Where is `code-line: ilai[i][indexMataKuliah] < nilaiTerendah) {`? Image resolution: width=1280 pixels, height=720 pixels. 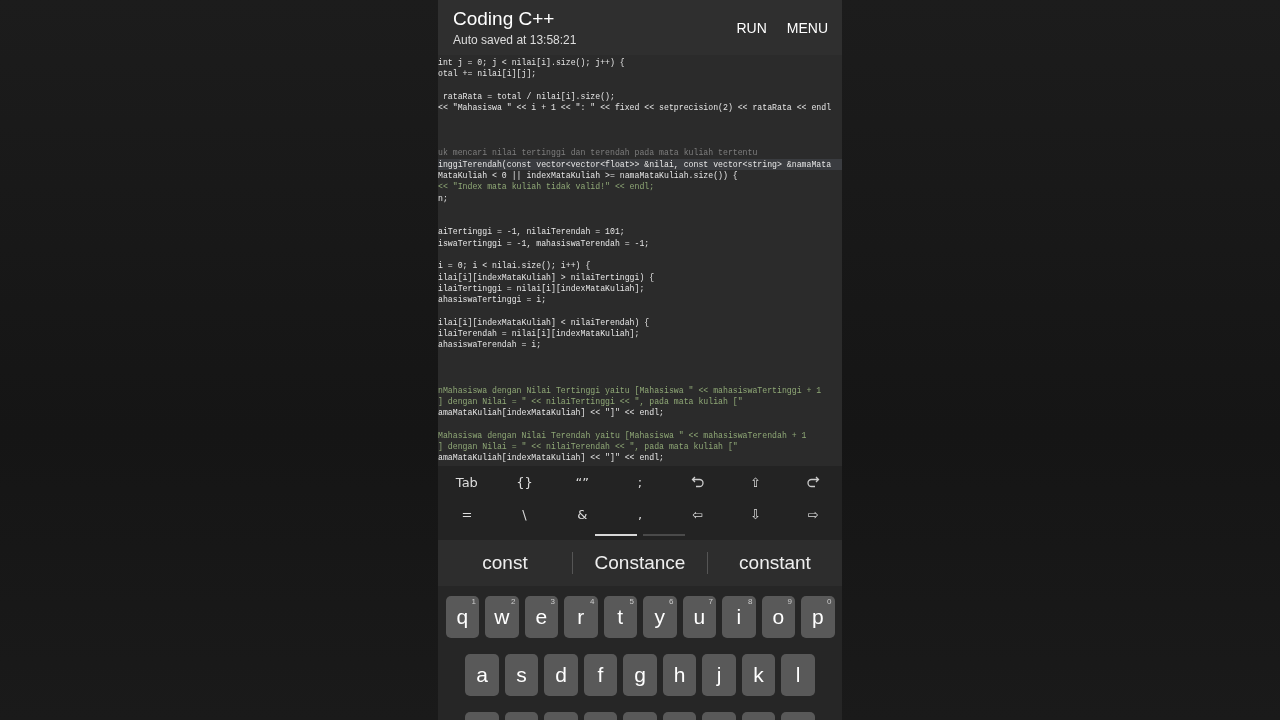
code-line: ilai[i][indexMataKuliah] < nilaiTerendah) { is located at coordinates (544, 322).